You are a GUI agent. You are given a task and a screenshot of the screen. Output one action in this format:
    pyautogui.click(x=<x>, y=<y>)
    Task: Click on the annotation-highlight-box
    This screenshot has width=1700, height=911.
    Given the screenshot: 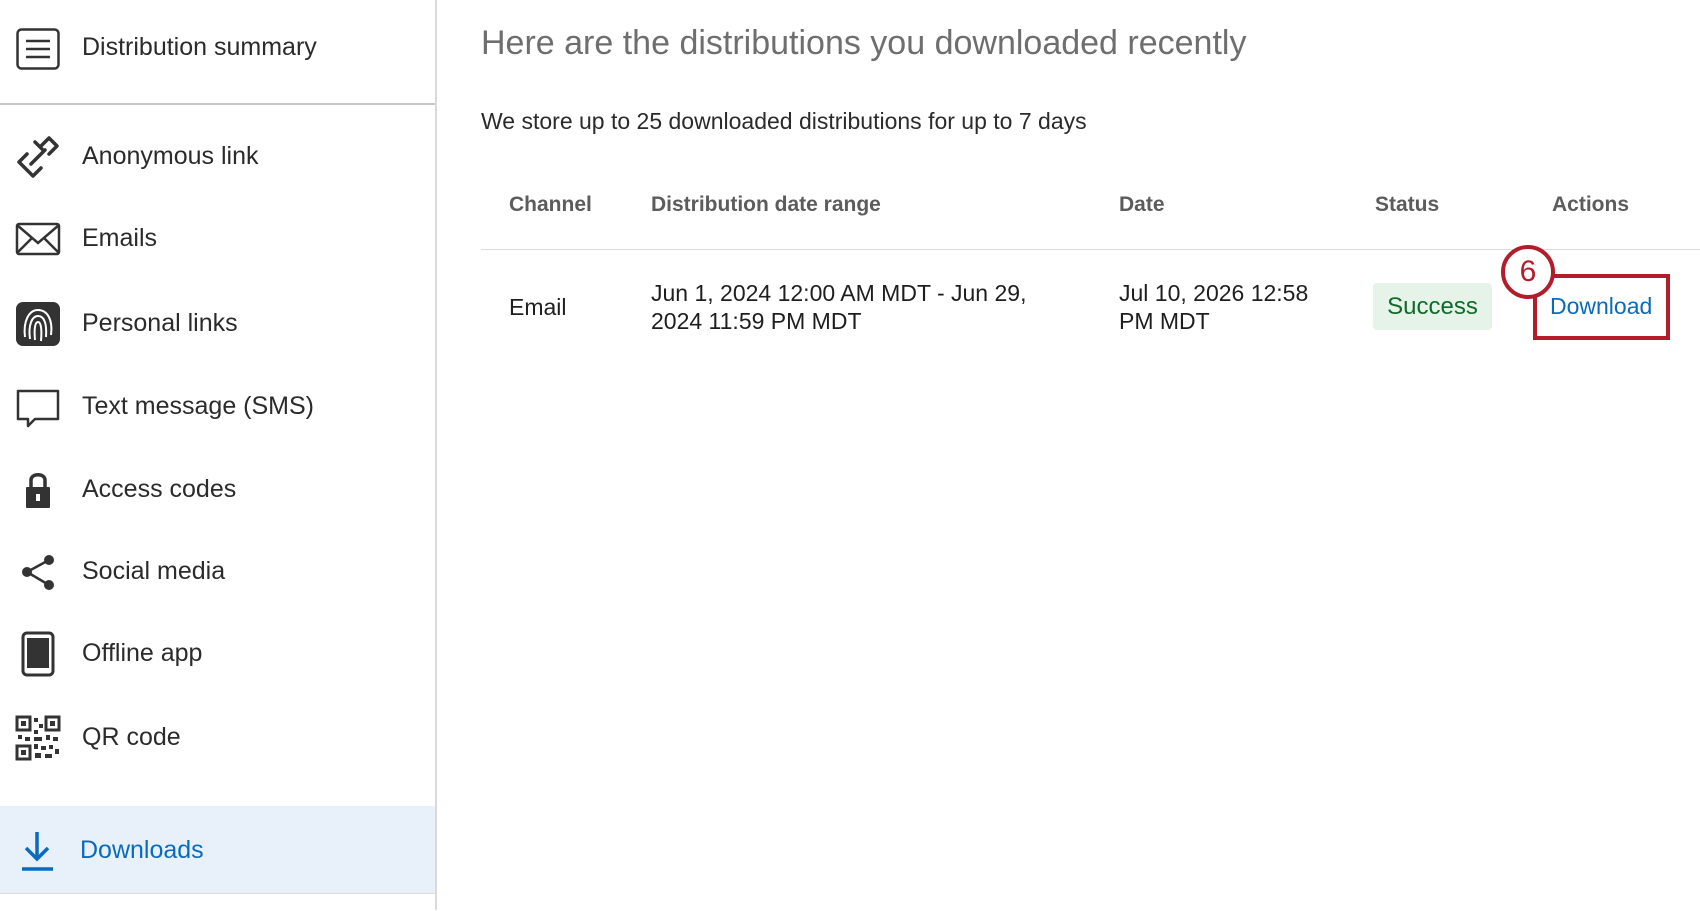 What is the action you would take?
    pyautogui.click(x=1601, y=307)
    